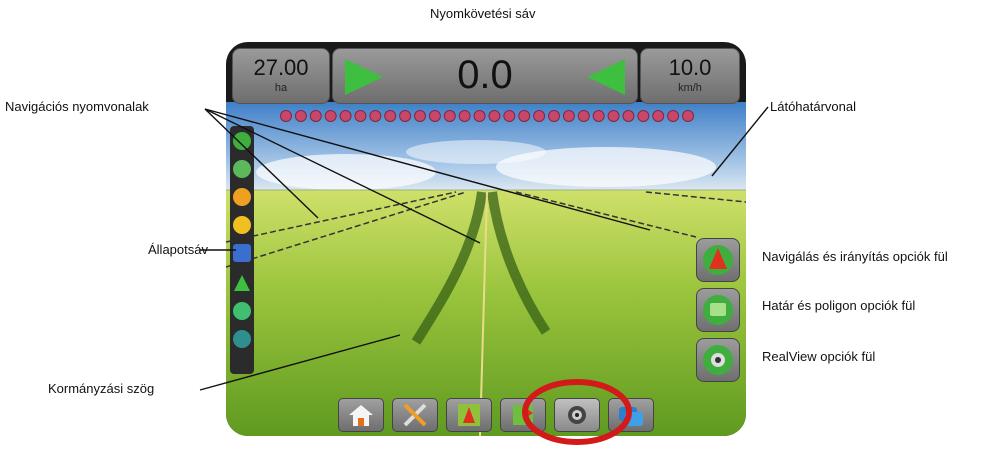  What do you see at coordinates (242, 225) in the screenshot?
I see `radiation-icon` at bounding box center [242, 225].